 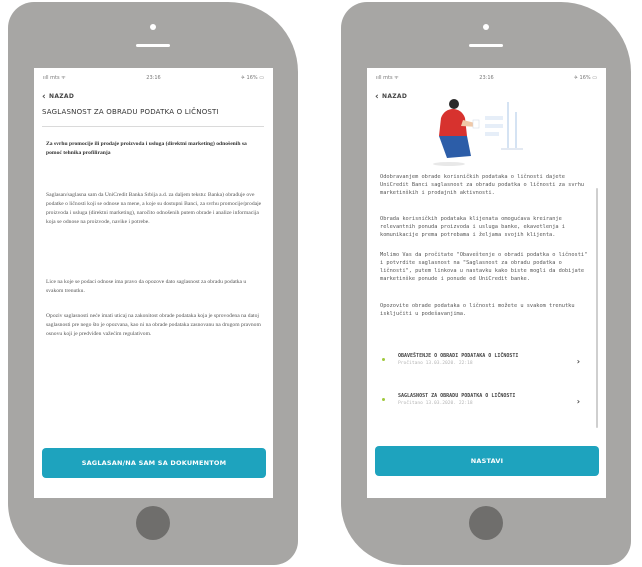 I want to click on person-illustration, so click(x=478, y=132).